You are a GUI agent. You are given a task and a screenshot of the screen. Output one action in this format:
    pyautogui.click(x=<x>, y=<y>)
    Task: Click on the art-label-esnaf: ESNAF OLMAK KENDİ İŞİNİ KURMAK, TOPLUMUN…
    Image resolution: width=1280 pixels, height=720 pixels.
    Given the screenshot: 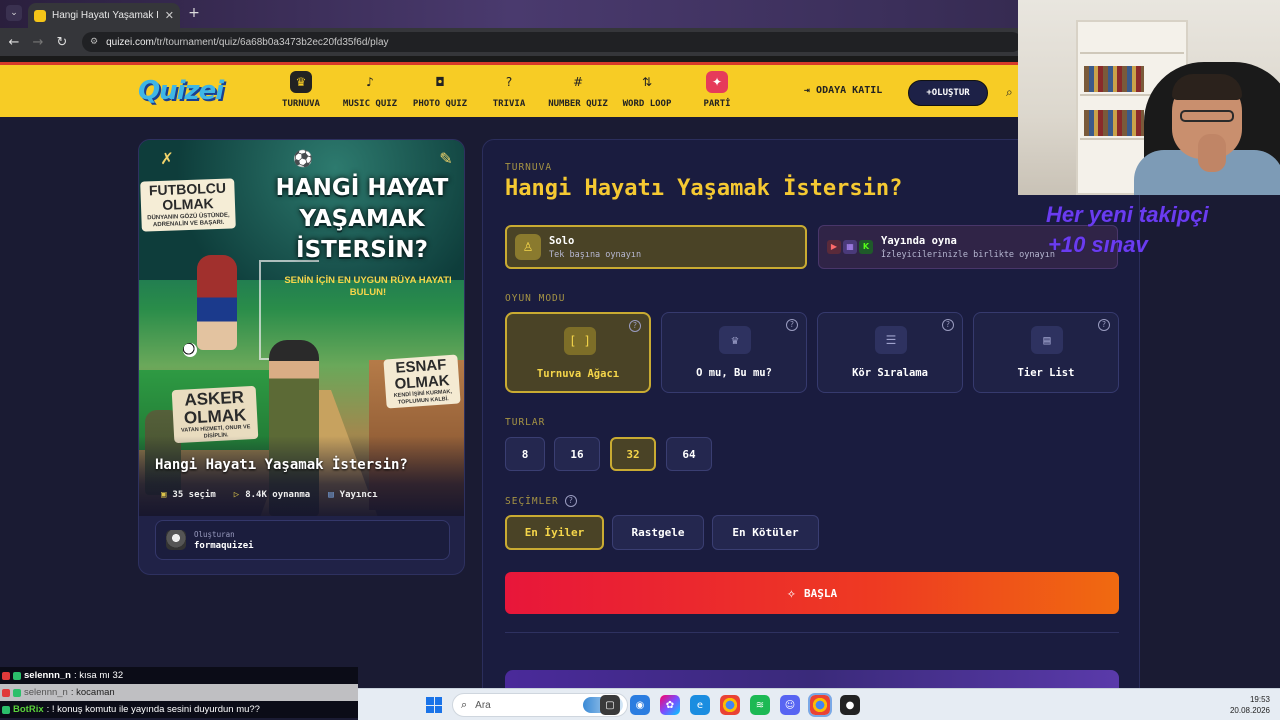 What is the action you would take?
    pyautogui.click(x=422, y=381)
    